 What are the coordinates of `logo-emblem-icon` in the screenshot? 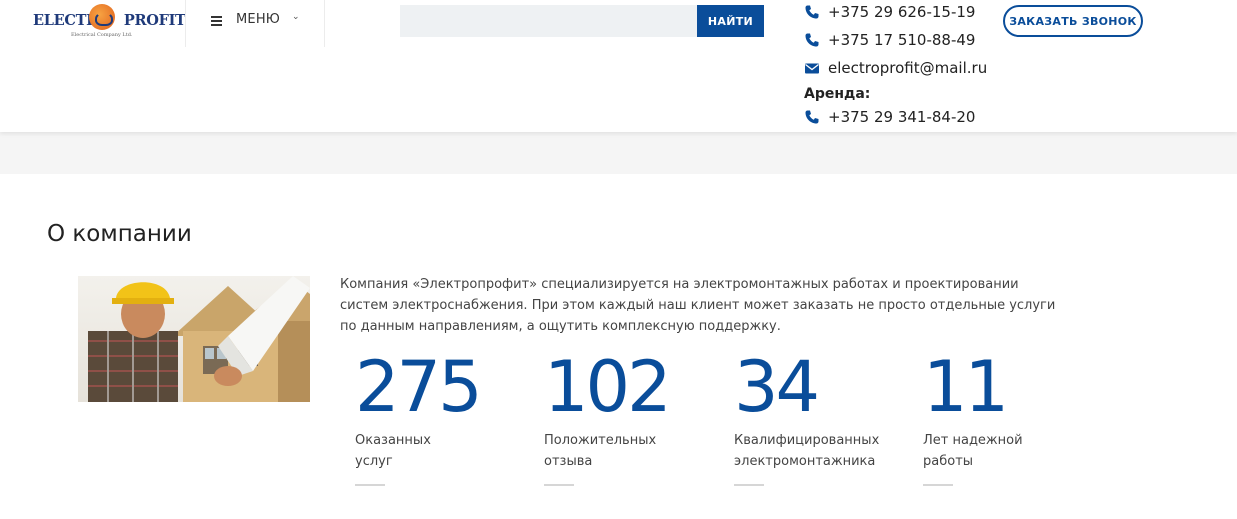 It's located at (102, 17).